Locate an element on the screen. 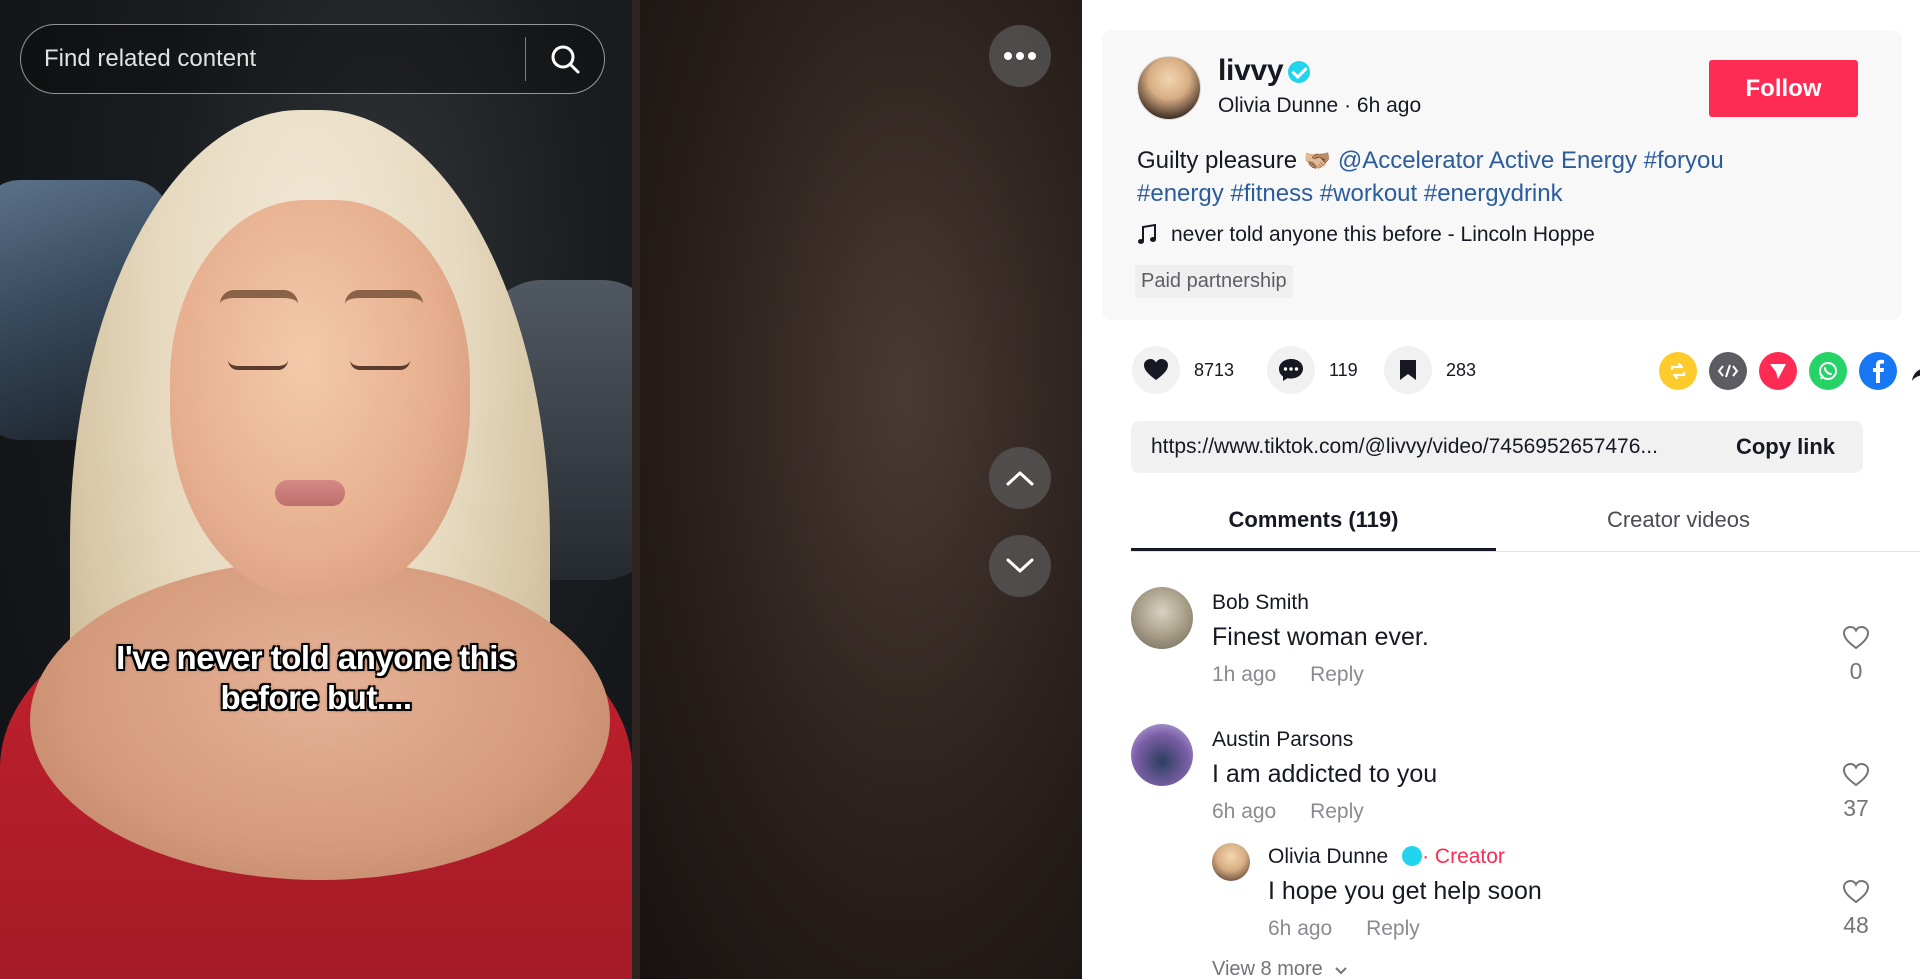 The width and height of the screenshot is (1920, 979). heart-outline-icon is located at coordinates (1856, 637).